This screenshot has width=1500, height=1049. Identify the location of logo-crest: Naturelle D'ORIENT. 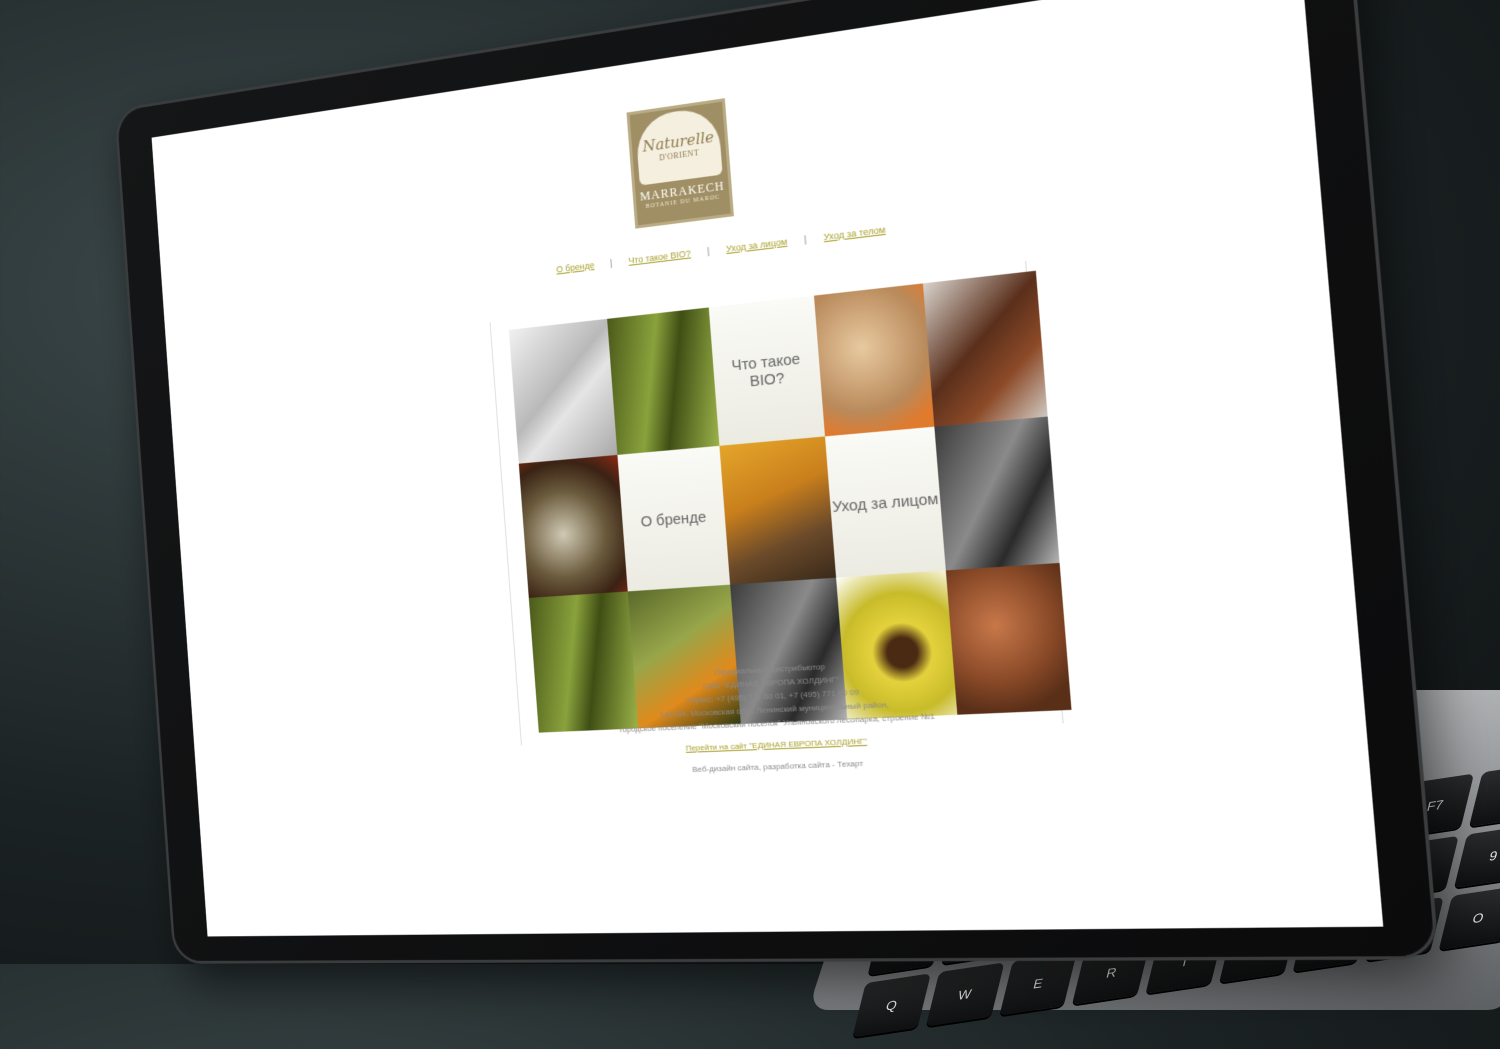
(678, 145).